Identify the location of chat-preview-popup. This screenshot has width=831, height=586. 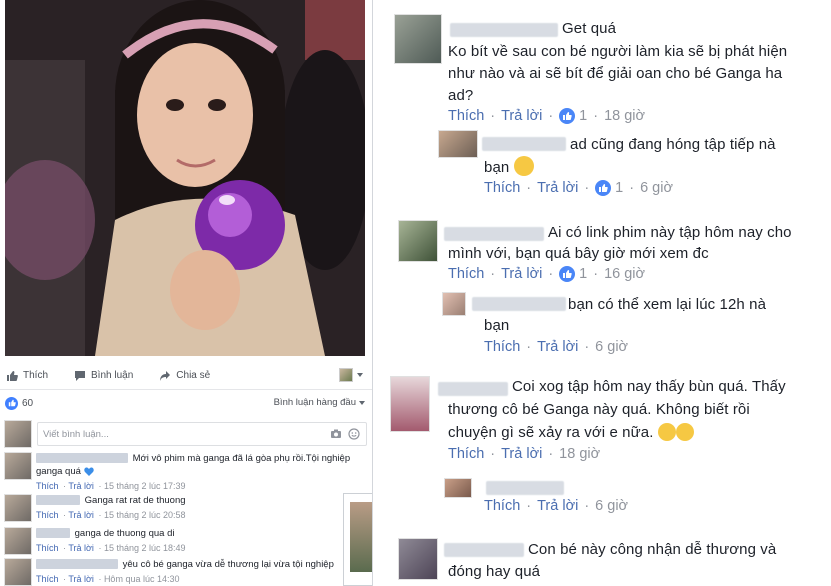
(357, 539).